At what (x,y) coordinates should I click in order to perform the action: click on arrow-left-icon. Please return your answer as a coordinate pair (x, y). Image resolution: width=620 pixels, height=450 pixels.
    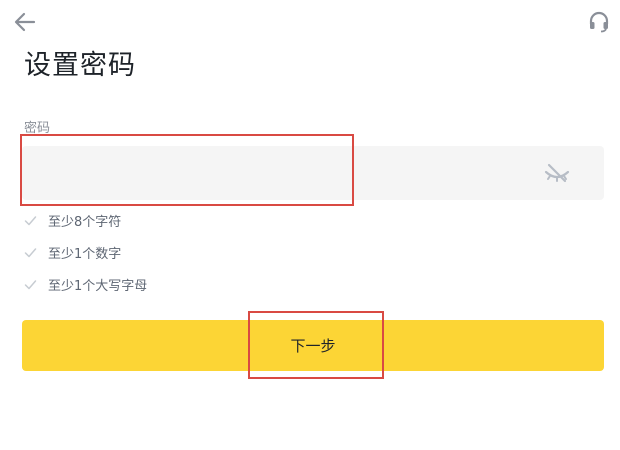
    Looking at the image, I should click on (25, 22).